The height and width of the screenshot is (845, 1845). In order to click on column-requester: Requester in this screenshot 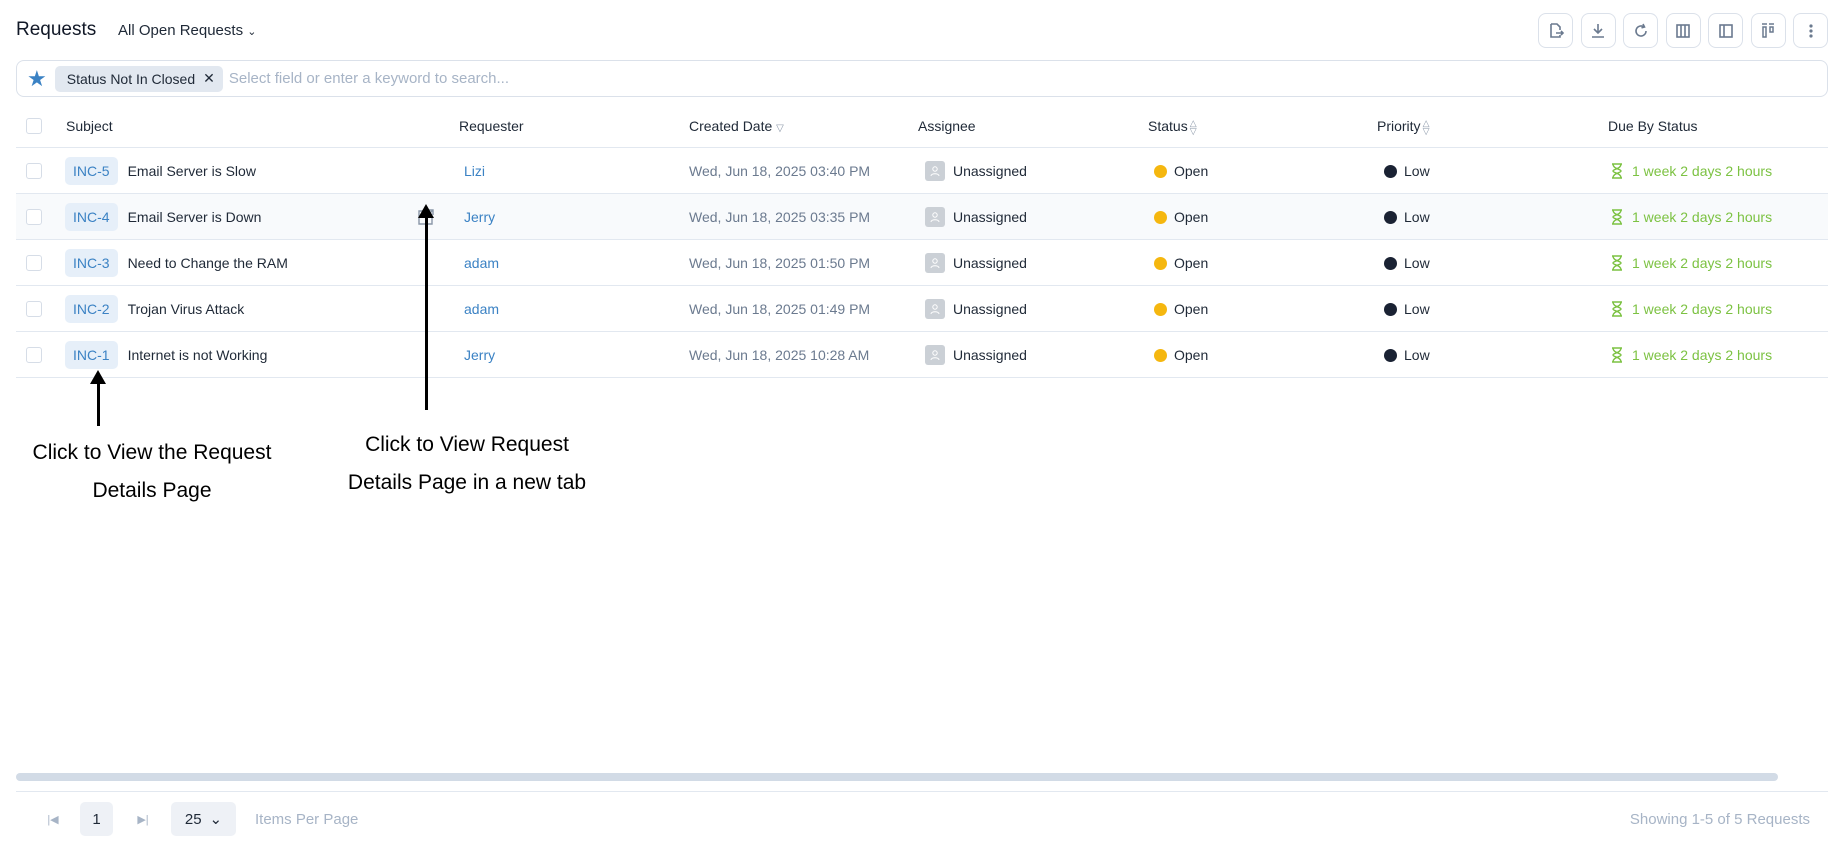, I will do `click(491, 126)`.